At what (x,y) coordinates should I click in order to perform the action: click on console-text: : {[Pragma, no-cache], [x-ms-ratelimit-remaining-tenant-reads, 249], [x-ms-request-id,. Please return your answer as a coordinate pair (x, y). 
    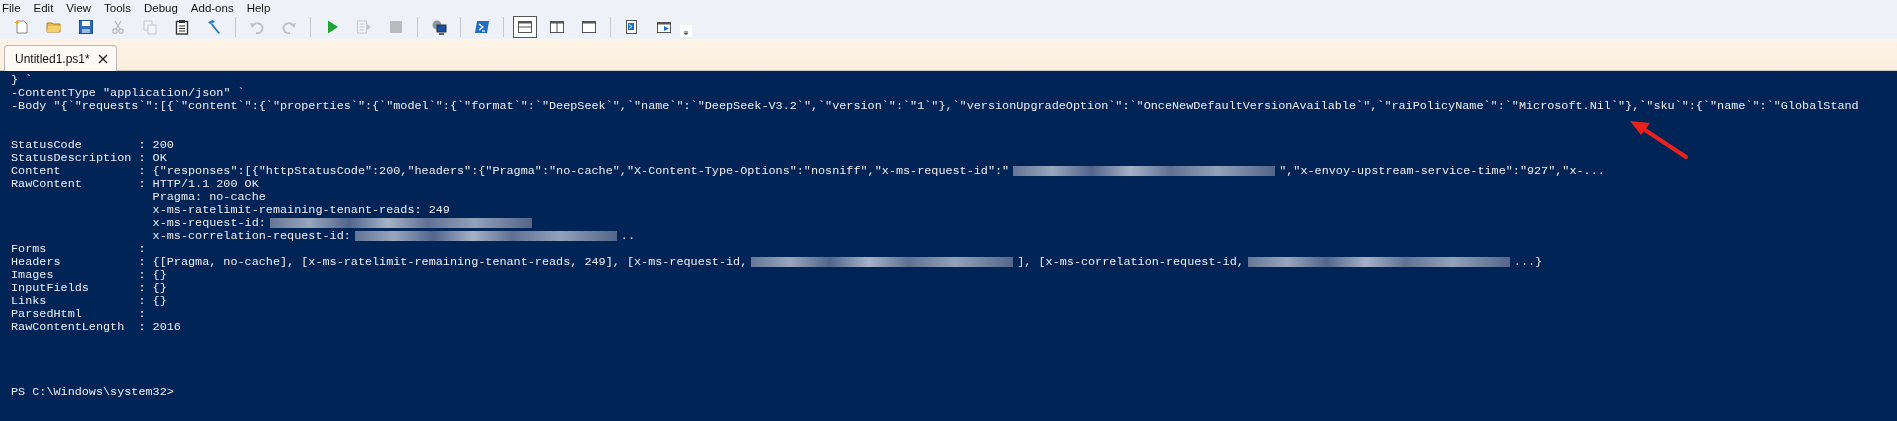
    Looking at the image, I should click on (443, 262).